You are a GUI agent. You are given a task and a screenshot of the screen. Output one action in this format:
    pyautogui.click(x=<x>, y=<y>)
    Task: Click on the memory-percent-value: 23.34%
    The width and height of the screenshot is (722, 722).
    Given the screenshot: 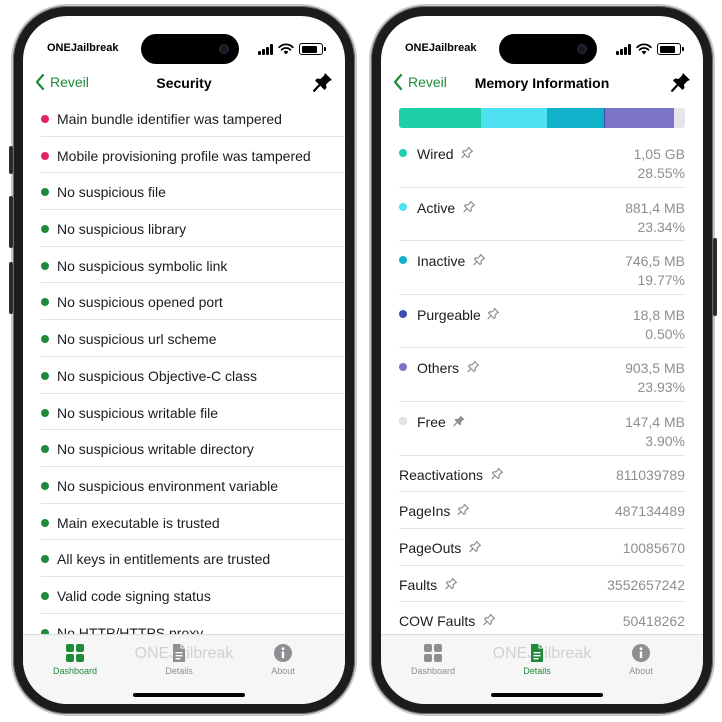 What is the action you would take?
    pyautogui.click(x=661, y=226)
    